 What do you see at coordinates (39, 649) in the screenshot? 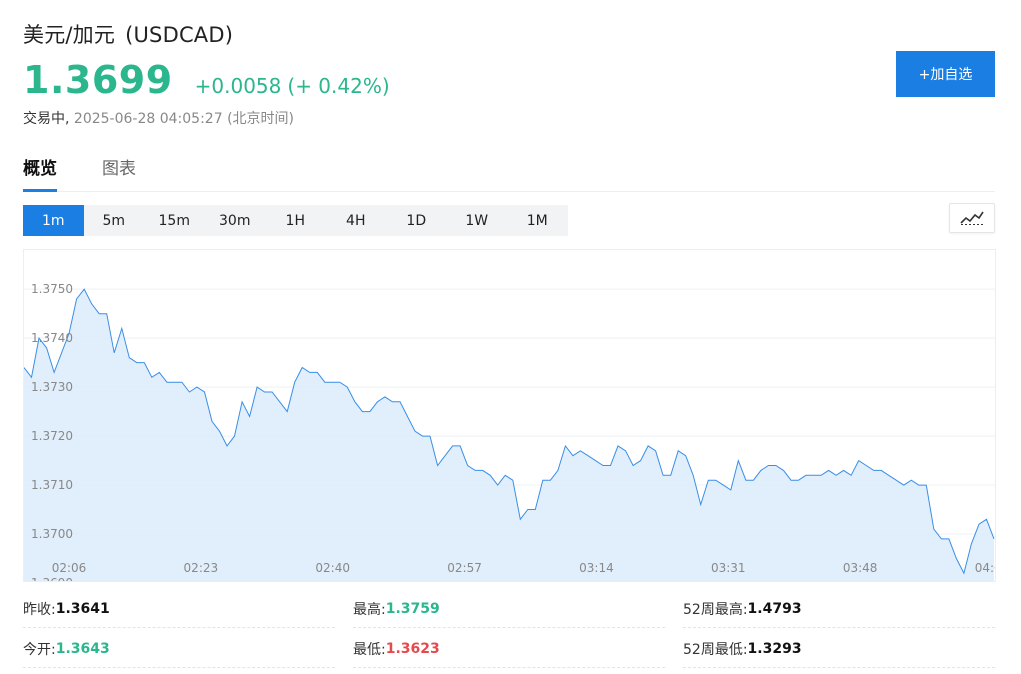
I see `stat-label: 今开:` at bounding box center [39, 649].